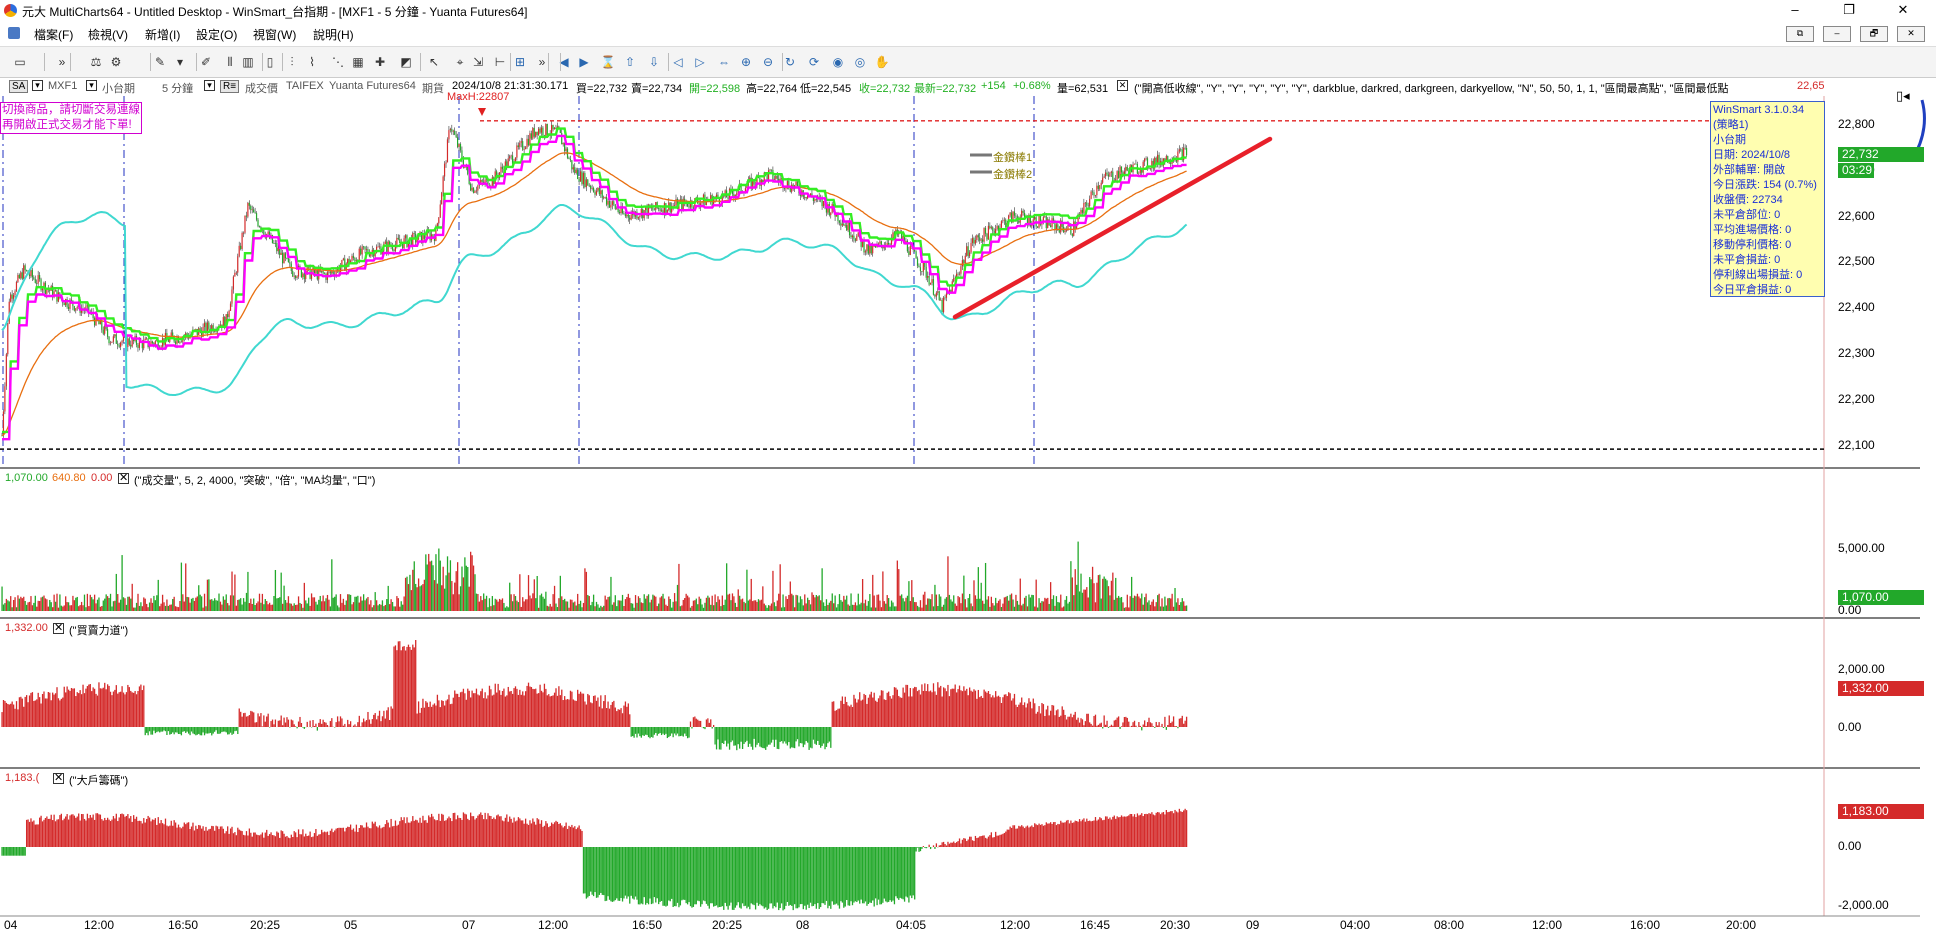  I want to click on volume-study-close-icon: ✕, so click(123, 478).